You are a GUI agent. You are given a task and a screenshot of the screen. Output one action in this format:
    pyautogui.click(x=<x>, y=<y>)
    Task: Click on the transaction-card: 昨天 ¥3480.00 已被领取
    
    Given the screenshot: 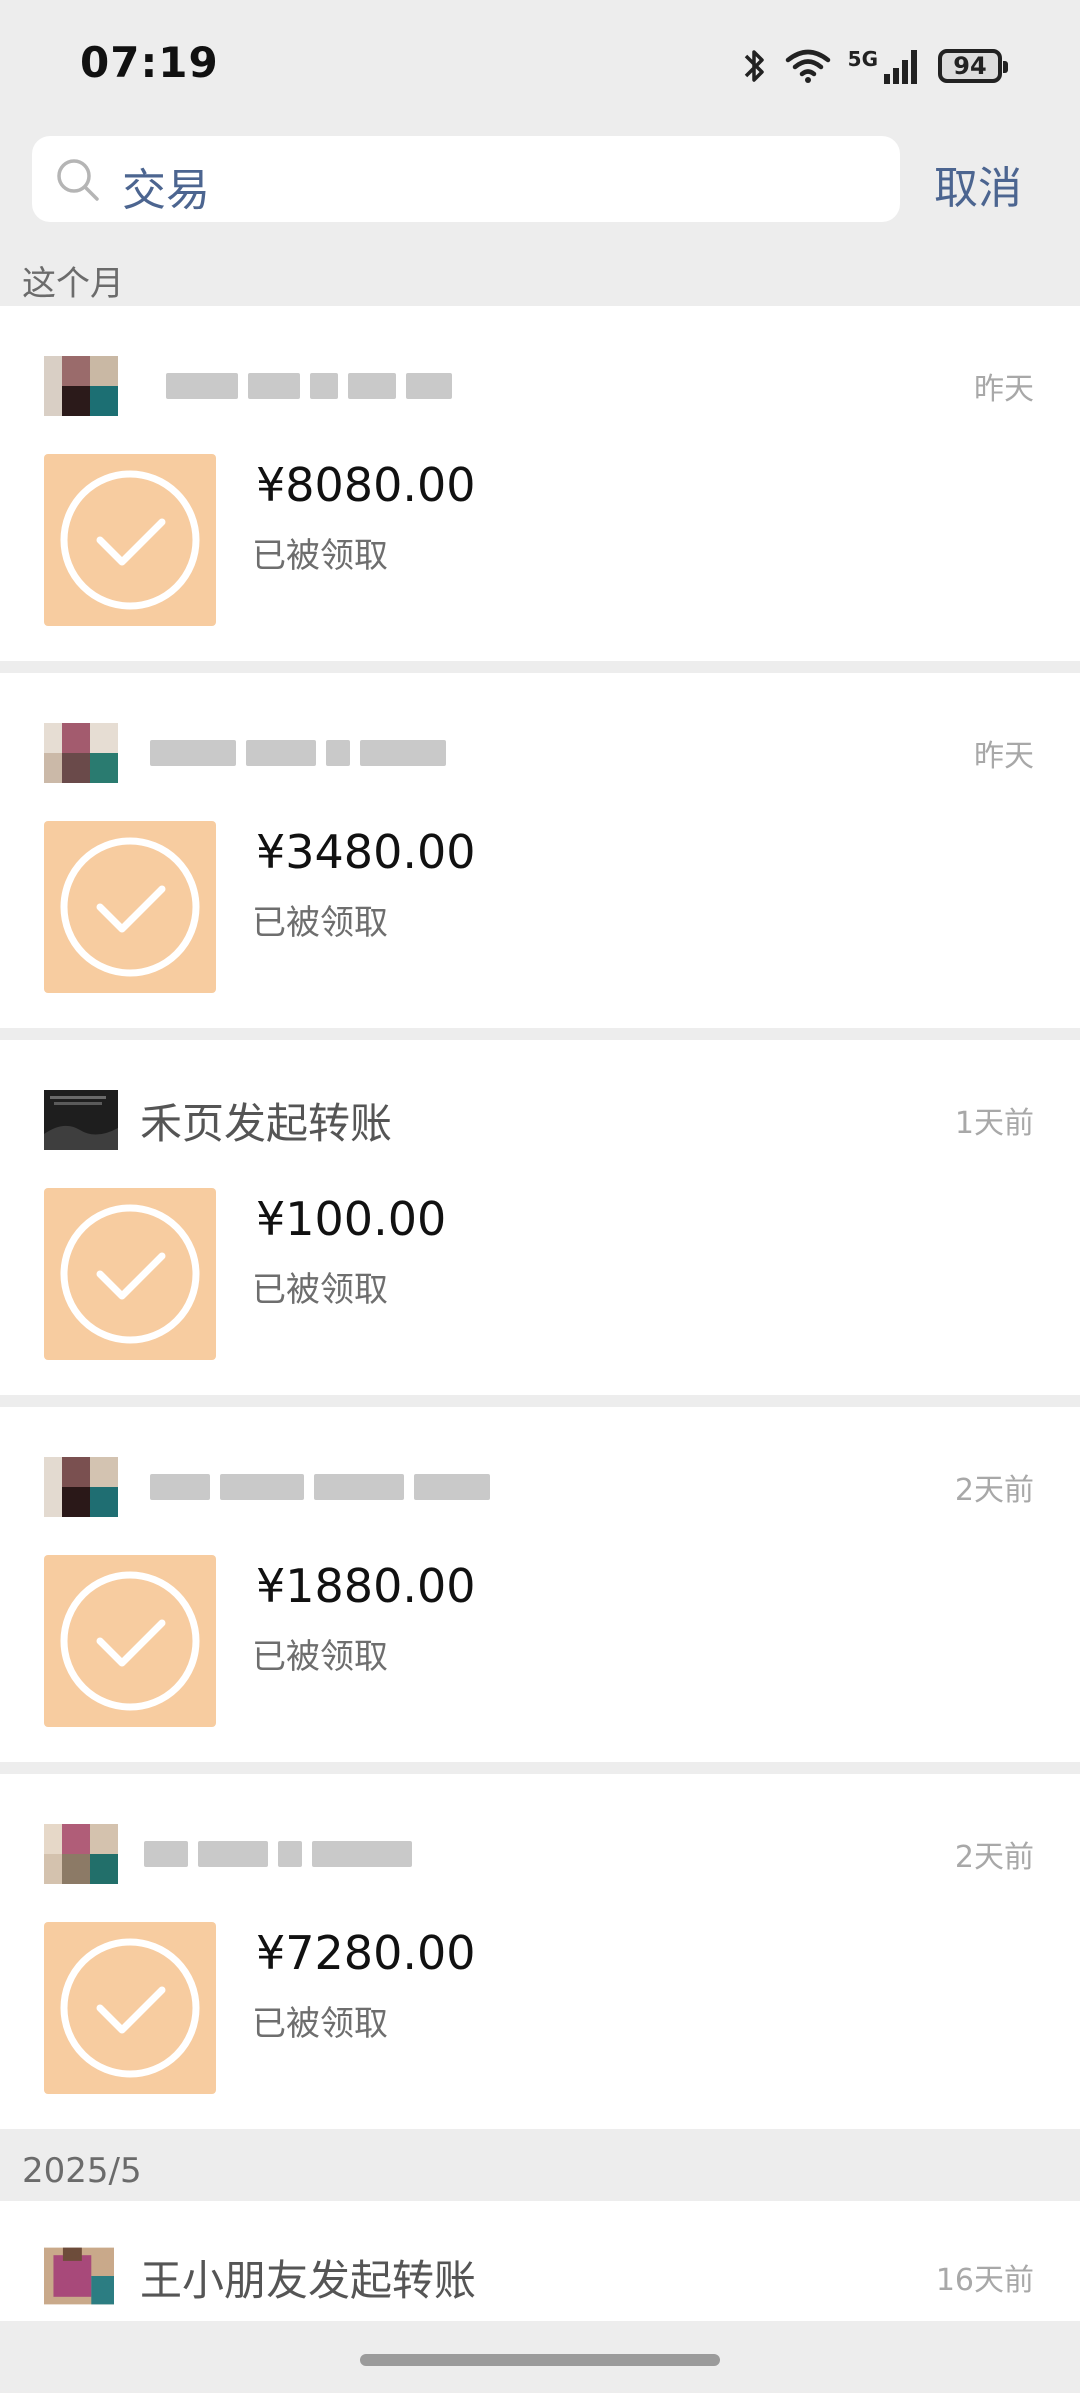 What is the action you would take?
    pyautogui.click(x=540, y=850)
    